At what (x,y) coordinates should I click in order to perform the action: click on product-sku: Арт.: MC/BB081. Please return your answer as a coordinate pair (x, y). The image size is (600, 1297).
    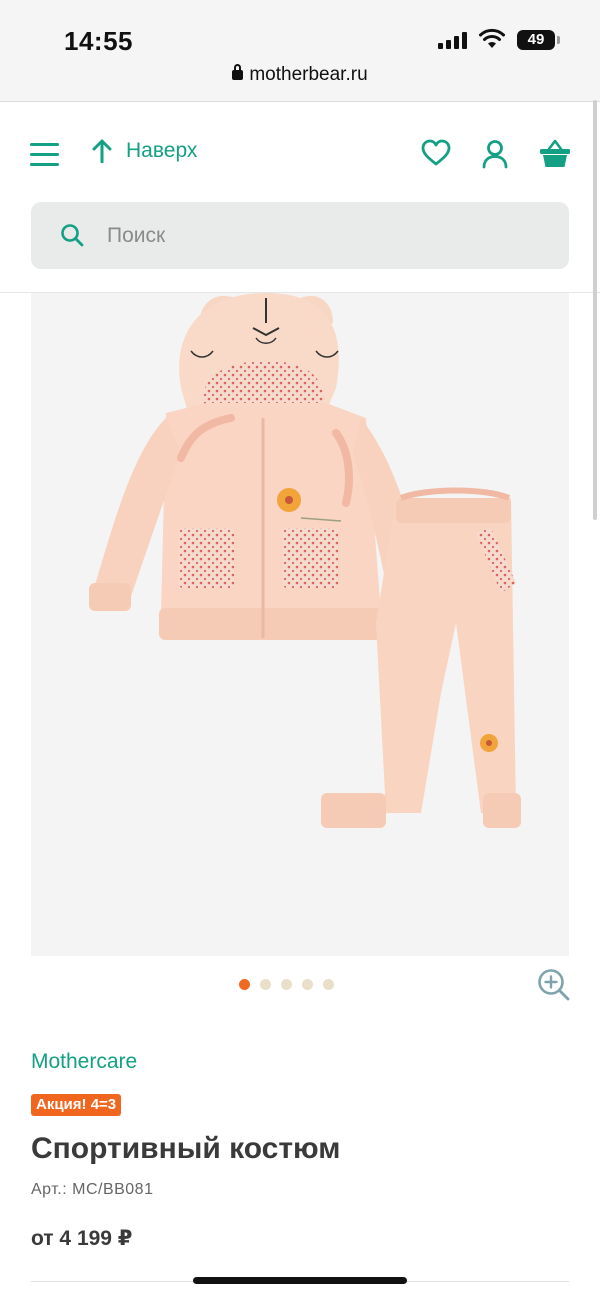
    Looking at the image, I should click on (92, 1189).